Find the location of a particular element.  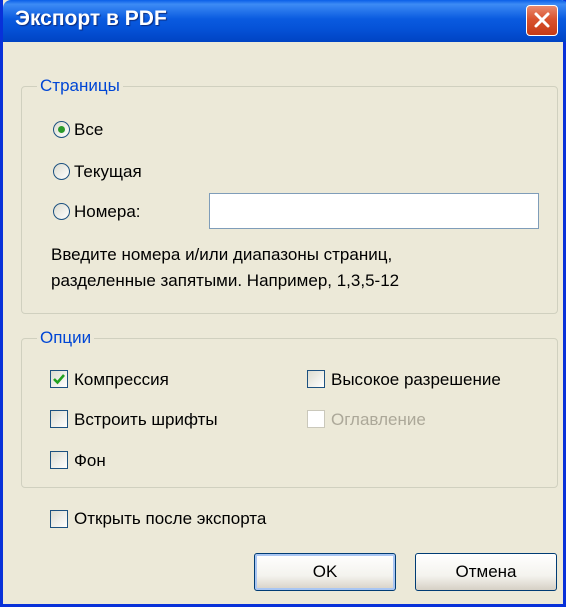

radio-selected-dot is located at coordinates (61, 129).